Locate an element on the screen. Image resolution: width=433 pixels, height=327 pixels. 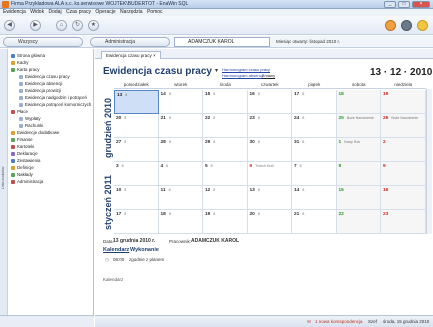
calendar-day-cell: 19 8 is located at coordinates (225, 222).